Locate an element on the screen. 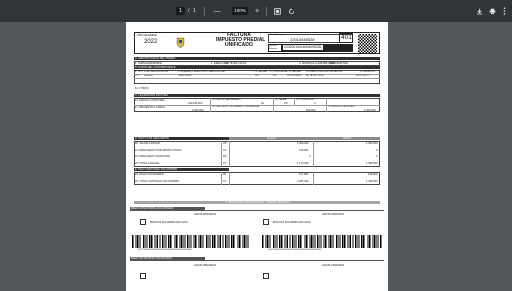 The height and width of the screenshot is (291, 512). more-actions-button is located at coordinates (504, 11).